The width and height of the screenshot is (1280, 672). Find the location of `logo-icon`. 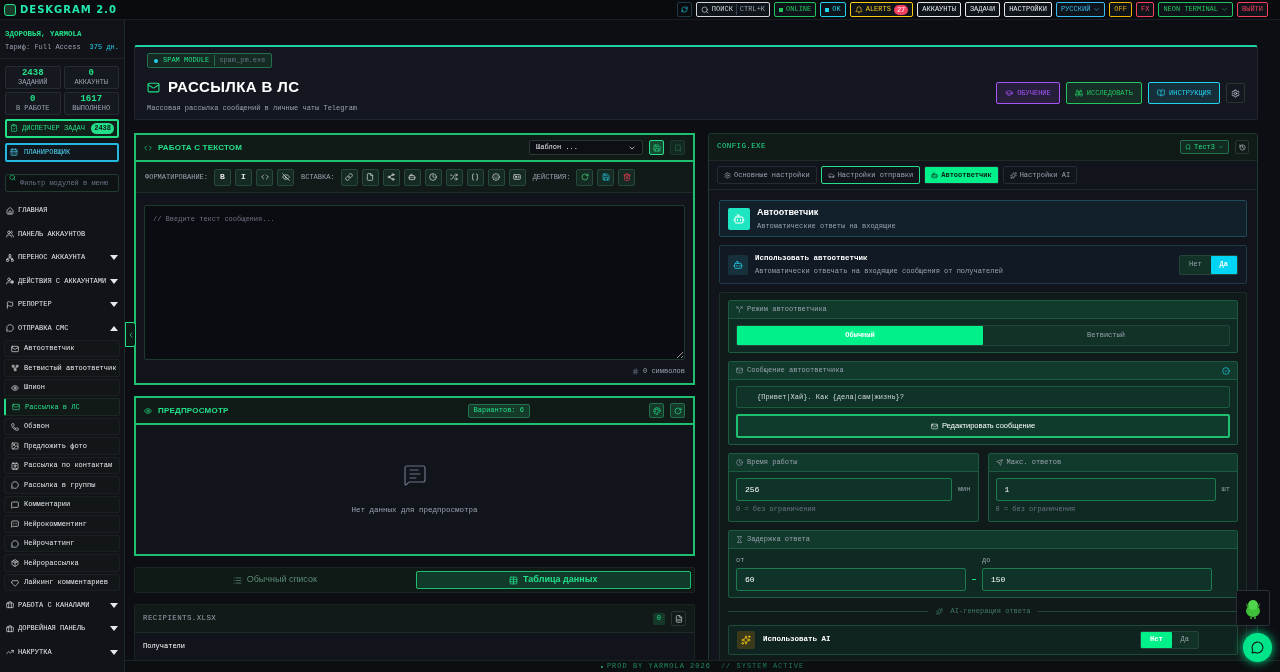

logo-icon is located at coordinates (10, 9).